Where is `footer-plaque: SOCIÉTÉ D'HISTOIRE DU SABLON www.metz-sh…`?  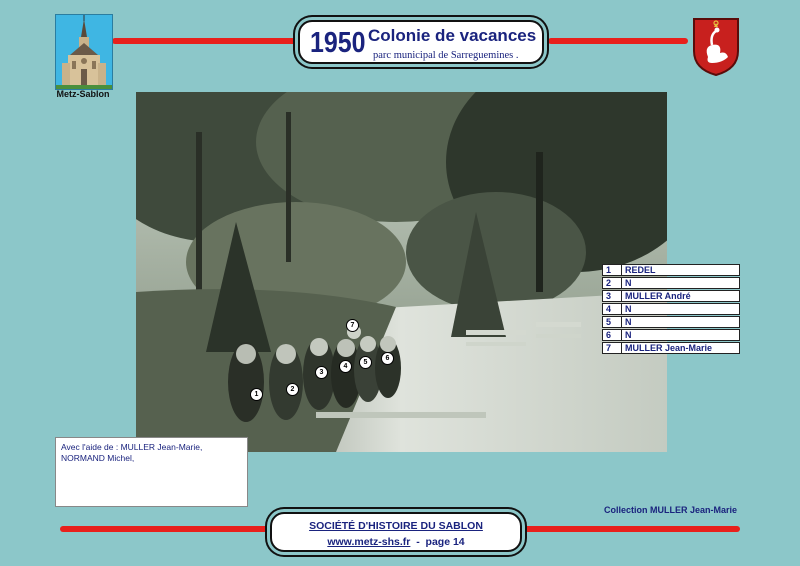
footer-plaque: SOCIÉTÉ D'HISTOIRE DU SABLON www.metz-sh… is located at coordinates (396, 532).